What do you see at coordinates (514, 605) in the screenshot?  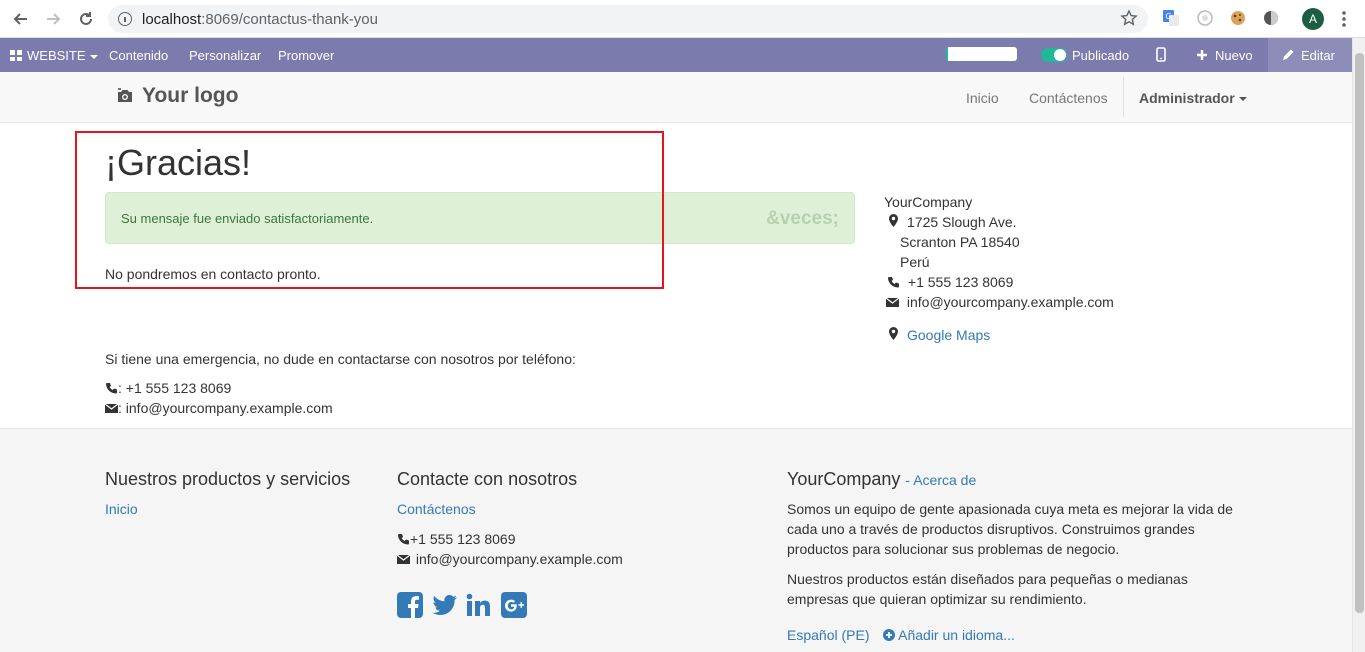 I see `google-plus-icon` at bounding box center [514, 605].